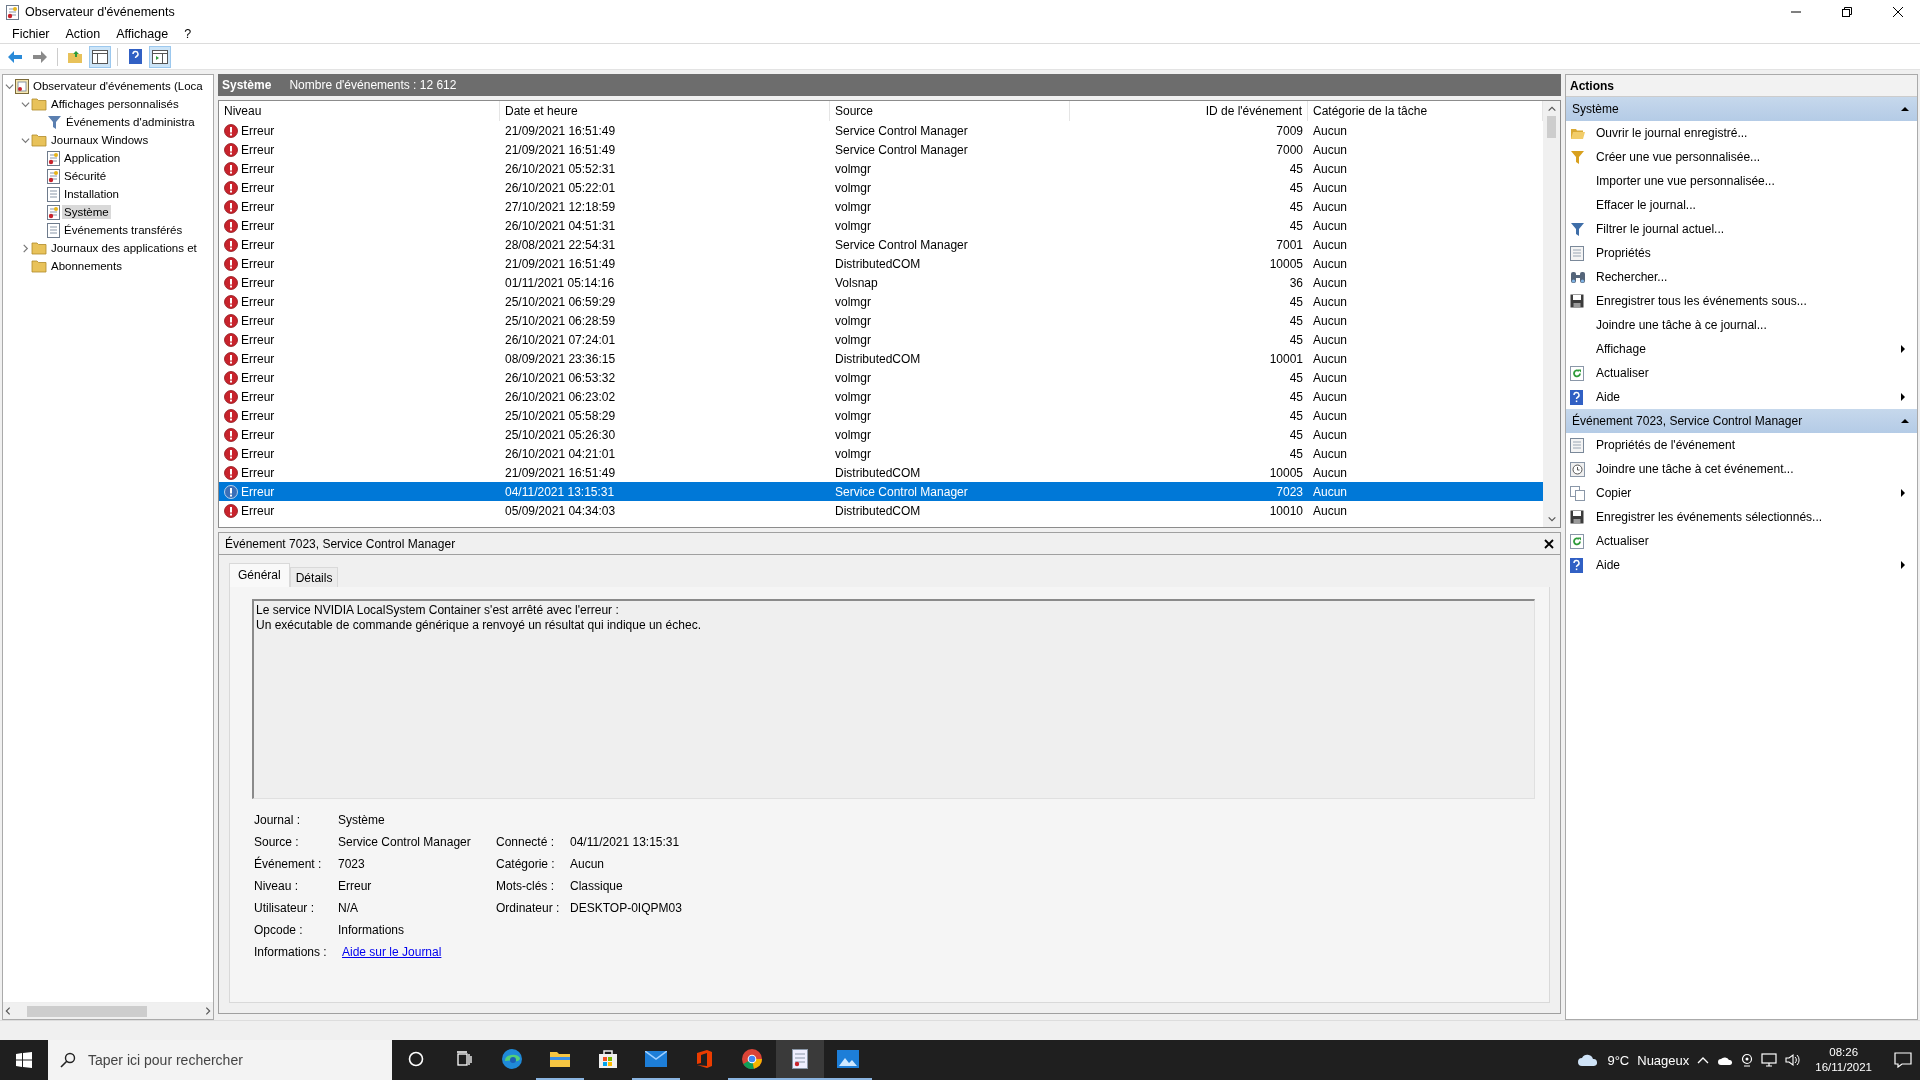 The width and height of the screenshot is (1920, 1080). Describe the element at coordinates (950, 111) in the screenshot. I see `column-header: Source` at that location.